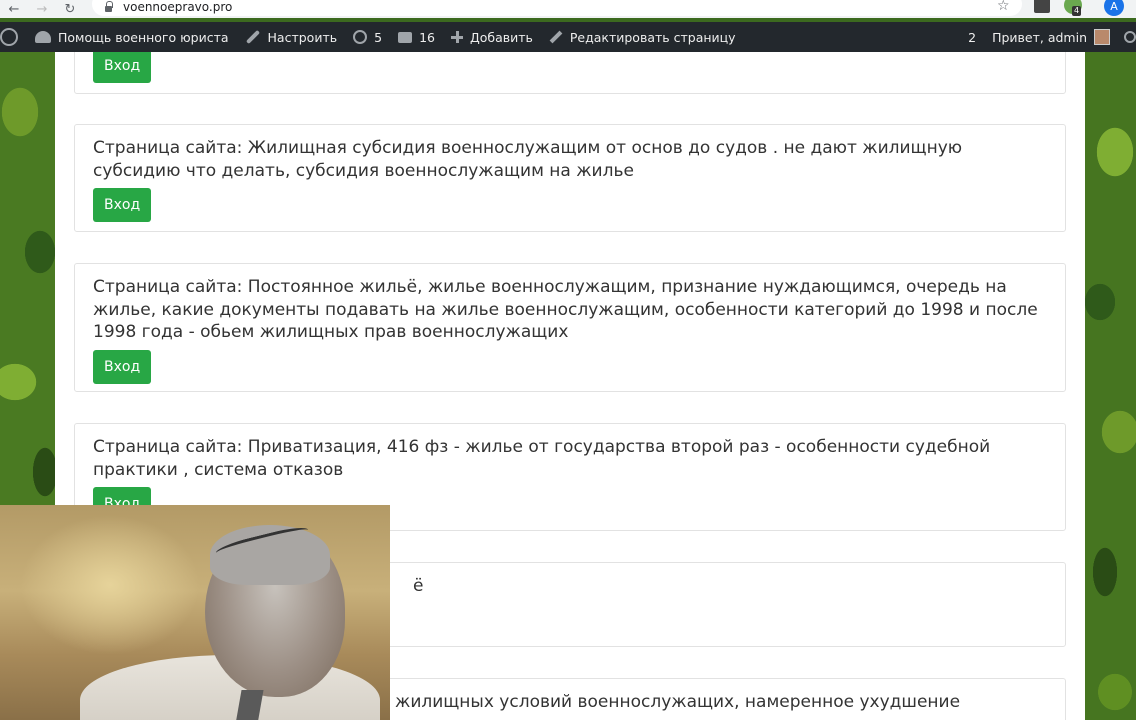 The image size is (1136, 720). What do you see at coordinates (1003, 7) in the screenshot?
I see `bookmark-star-icon: ☆` at bounding box center [1003, 7].